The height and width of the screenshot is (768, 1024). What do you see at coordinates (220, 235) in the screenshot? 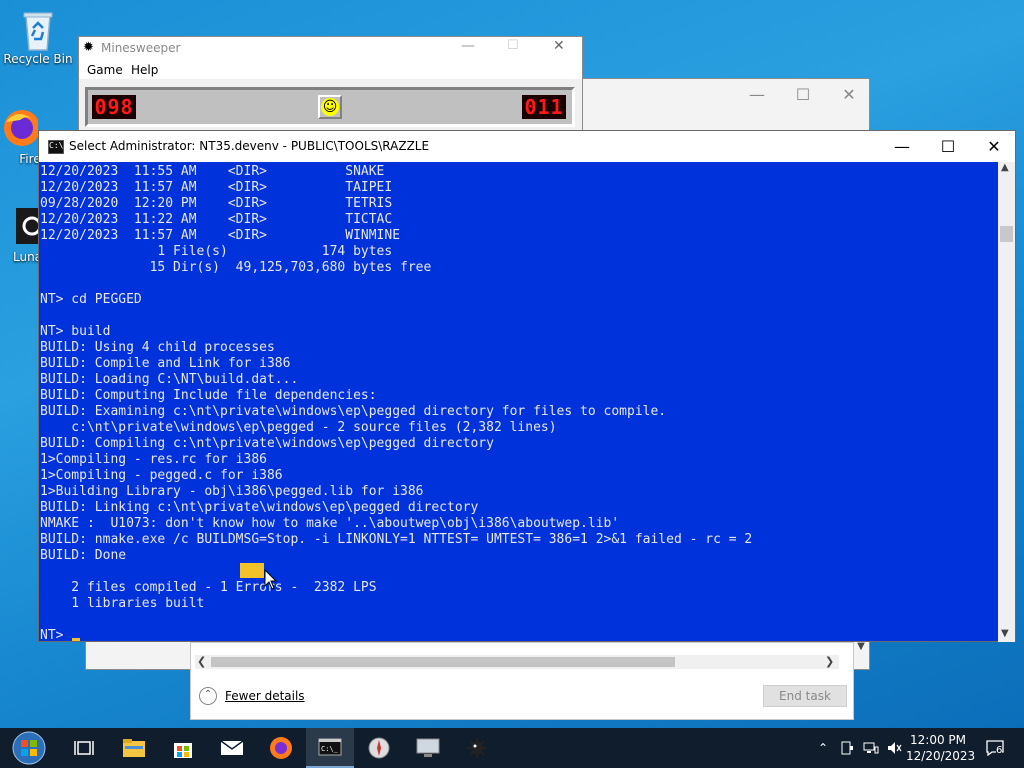
I see `console-line: 12/20/2023 11:57 AM <DIR> WINMINE` at bounding box center [220, 235].